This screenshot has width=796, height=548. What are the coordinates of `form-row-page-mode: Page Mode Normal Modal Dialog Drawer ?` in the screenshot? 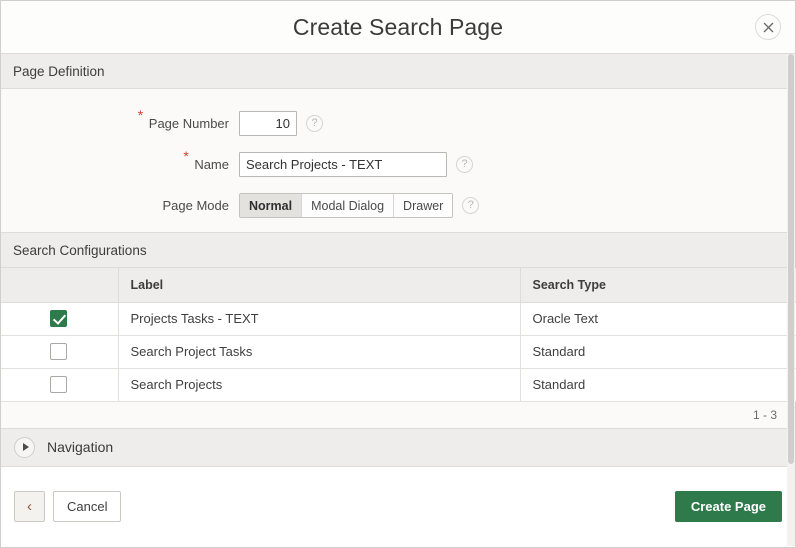 It's located at (398, 205).